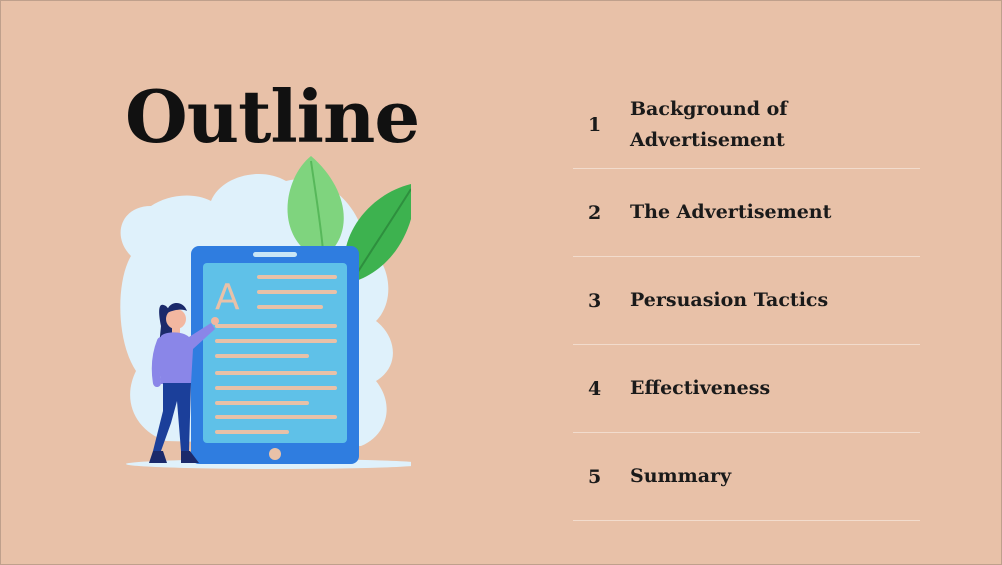  What do you see at coordinates (731, 212) in the screenshot?
I see `item-label: The Advertisement` at bounding box center [731, 212].